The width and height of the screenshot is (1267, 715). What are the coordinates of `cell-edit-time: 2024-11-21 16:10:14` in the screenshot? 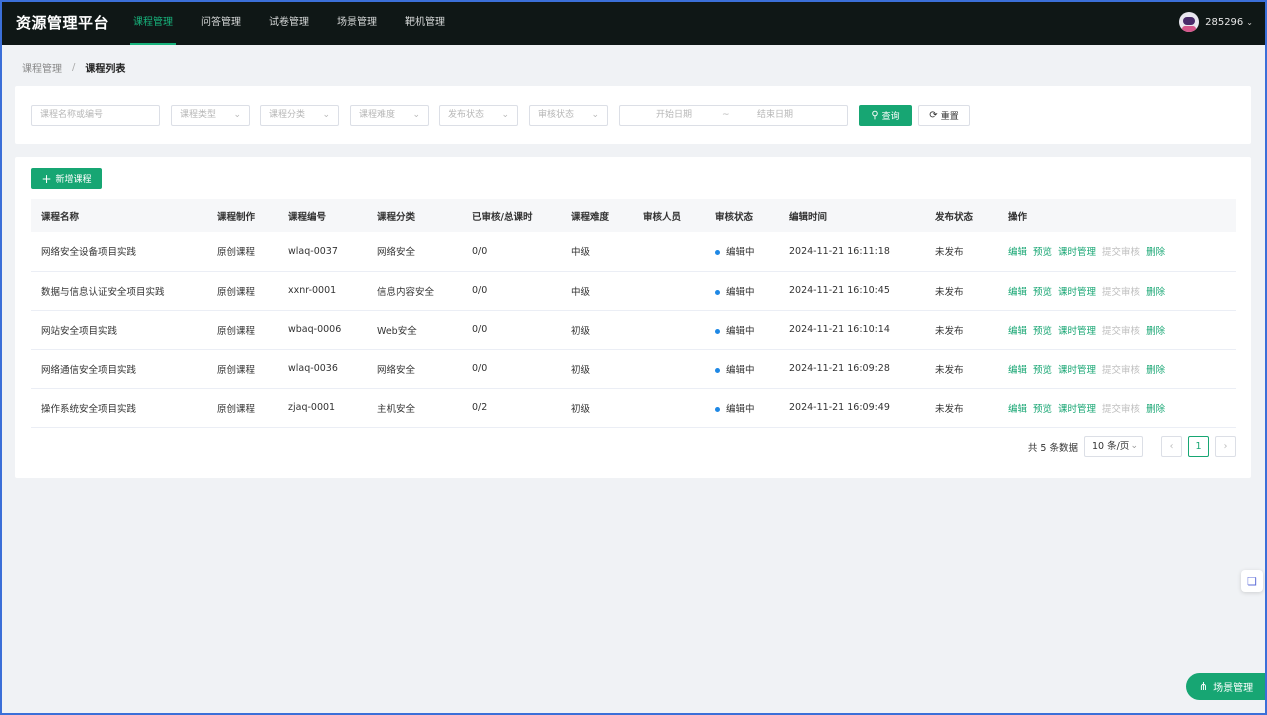 It's located at (852, 330).